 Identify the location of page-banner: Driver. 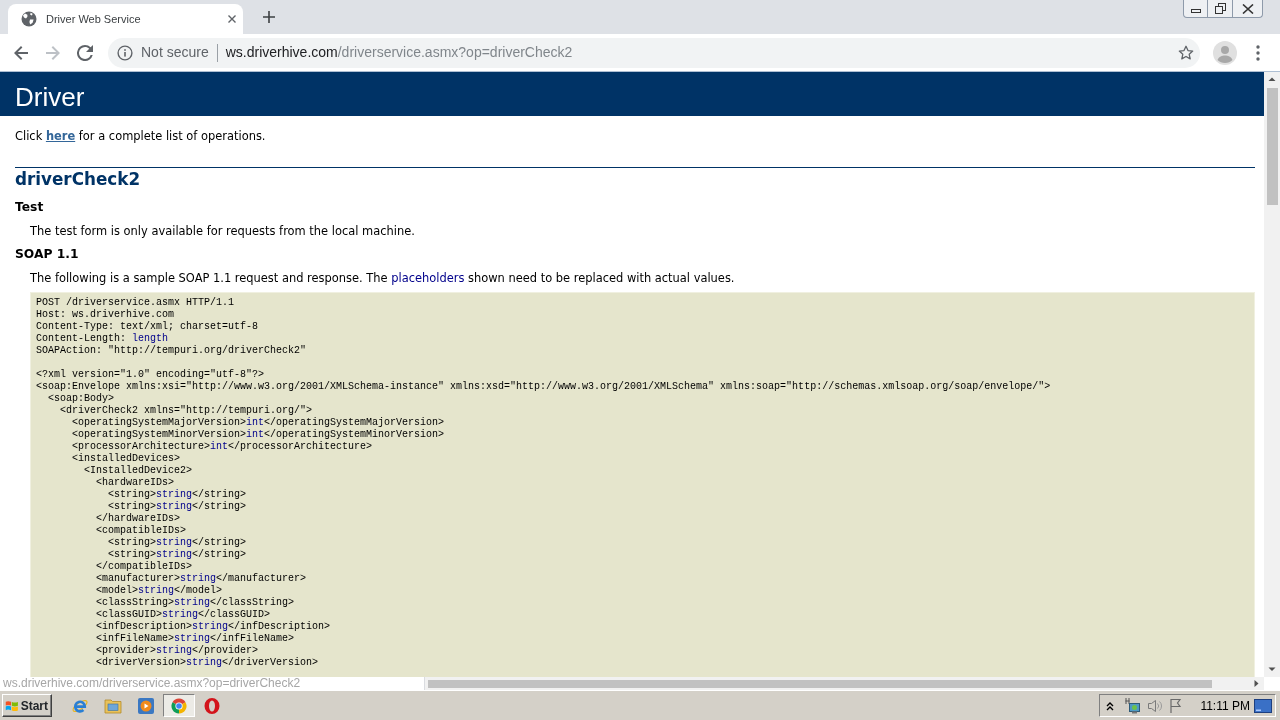
(632, 94).